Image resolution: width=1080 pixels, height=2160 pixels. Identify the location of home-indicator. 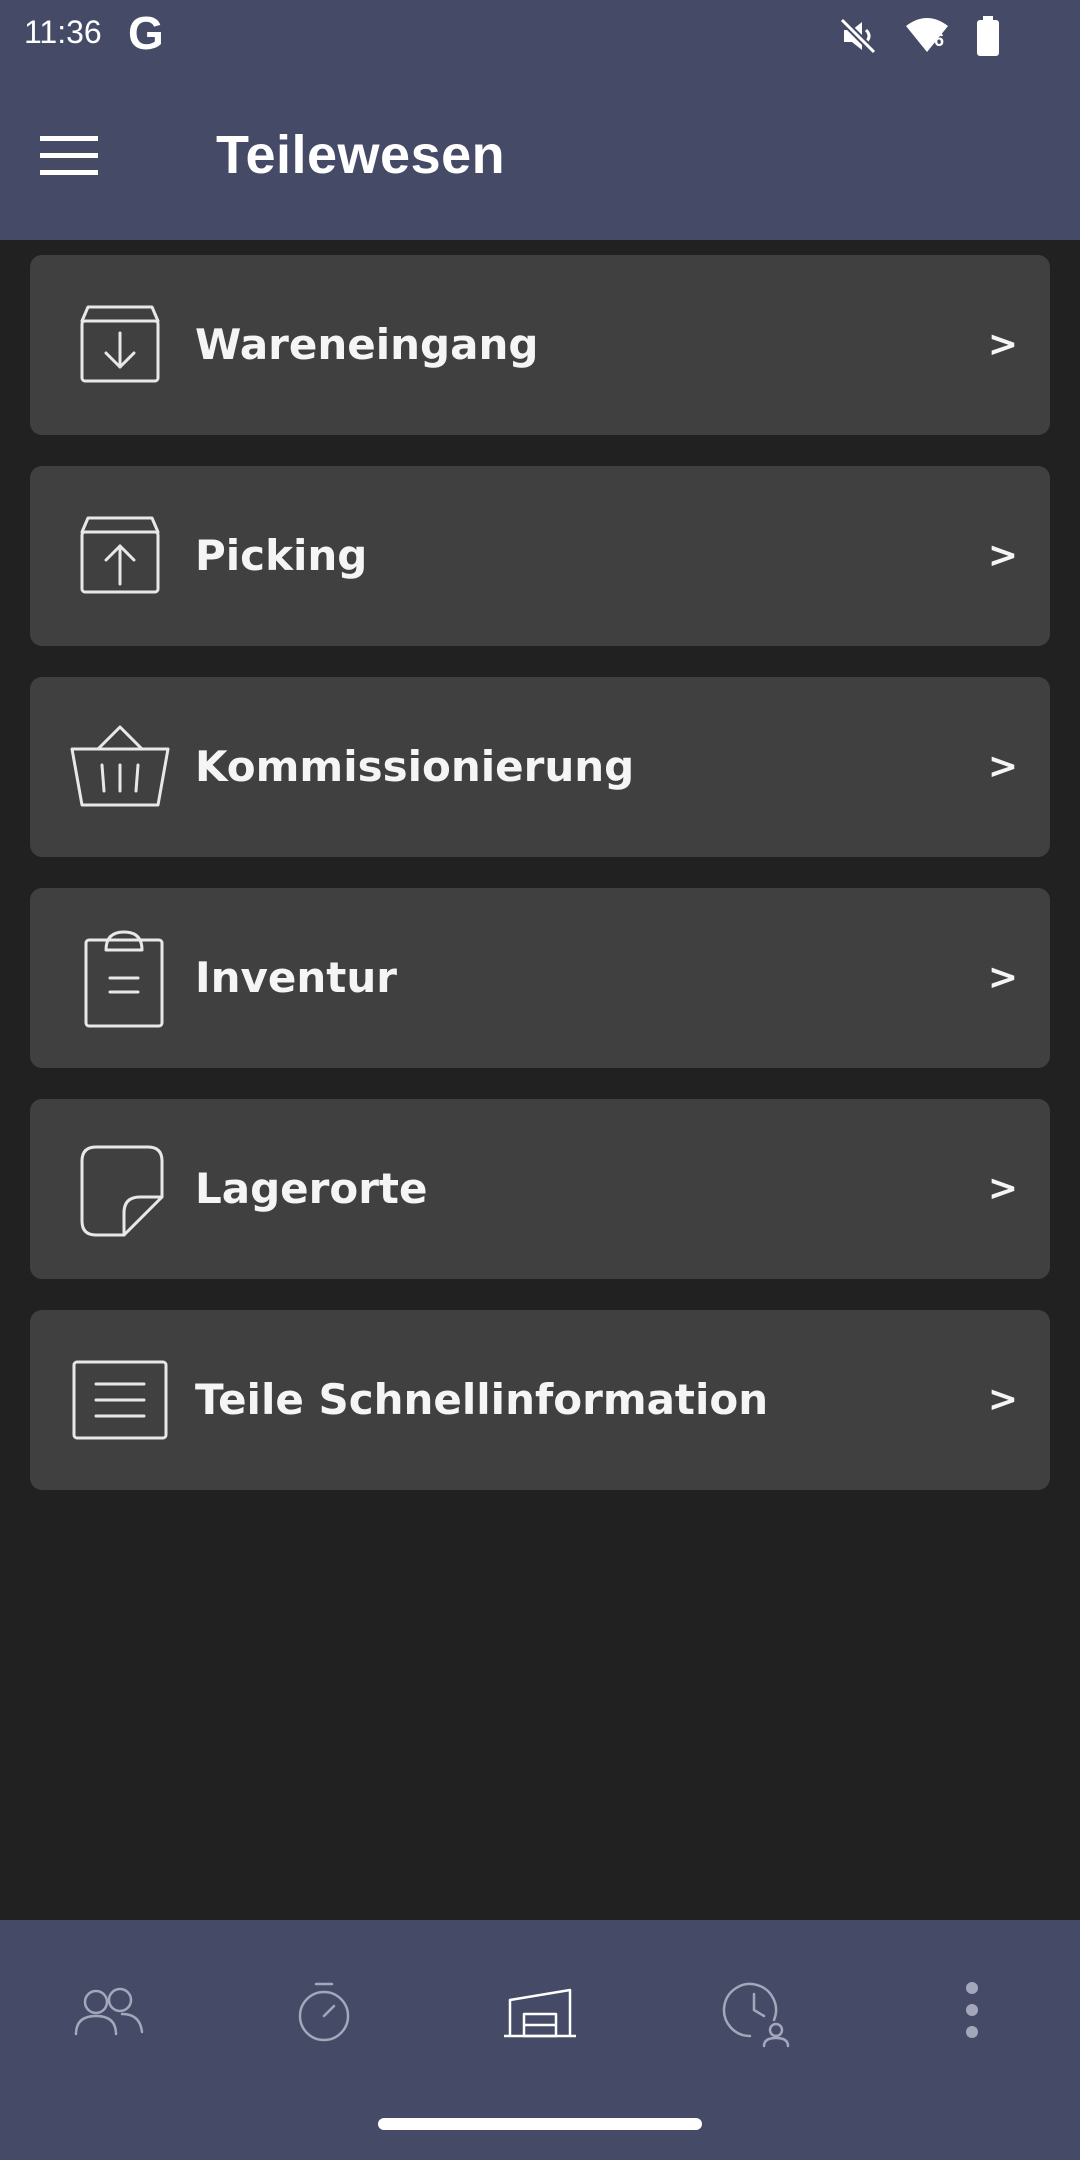
(540, 2124).